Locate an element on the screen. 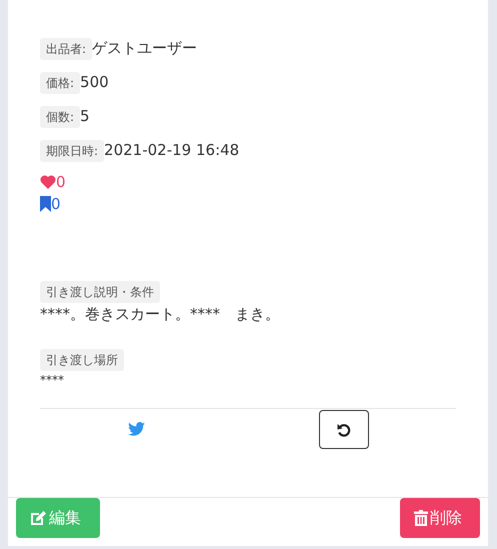 This screenshot has height=549, width=497. field-value: 2021-02-19 16:48 is located at coordinates (172, 150).